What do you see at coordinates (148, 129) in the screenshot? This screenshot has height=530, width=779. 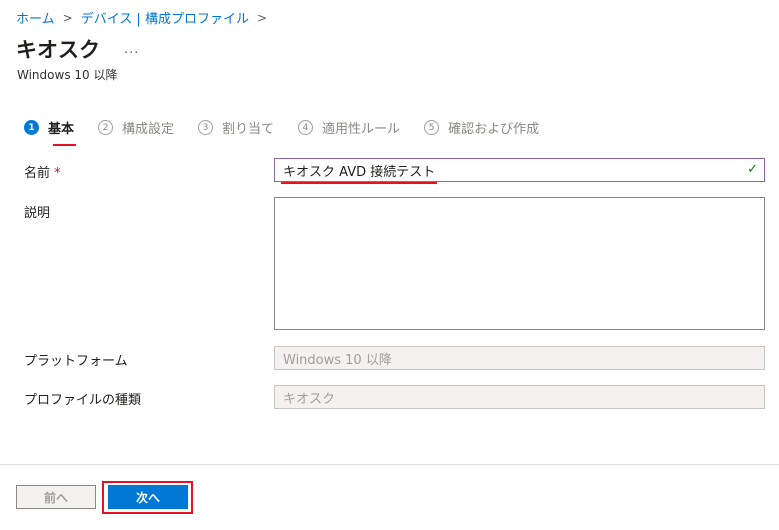 I see `step-label: 構成設定` at bounding box center [148, 129].